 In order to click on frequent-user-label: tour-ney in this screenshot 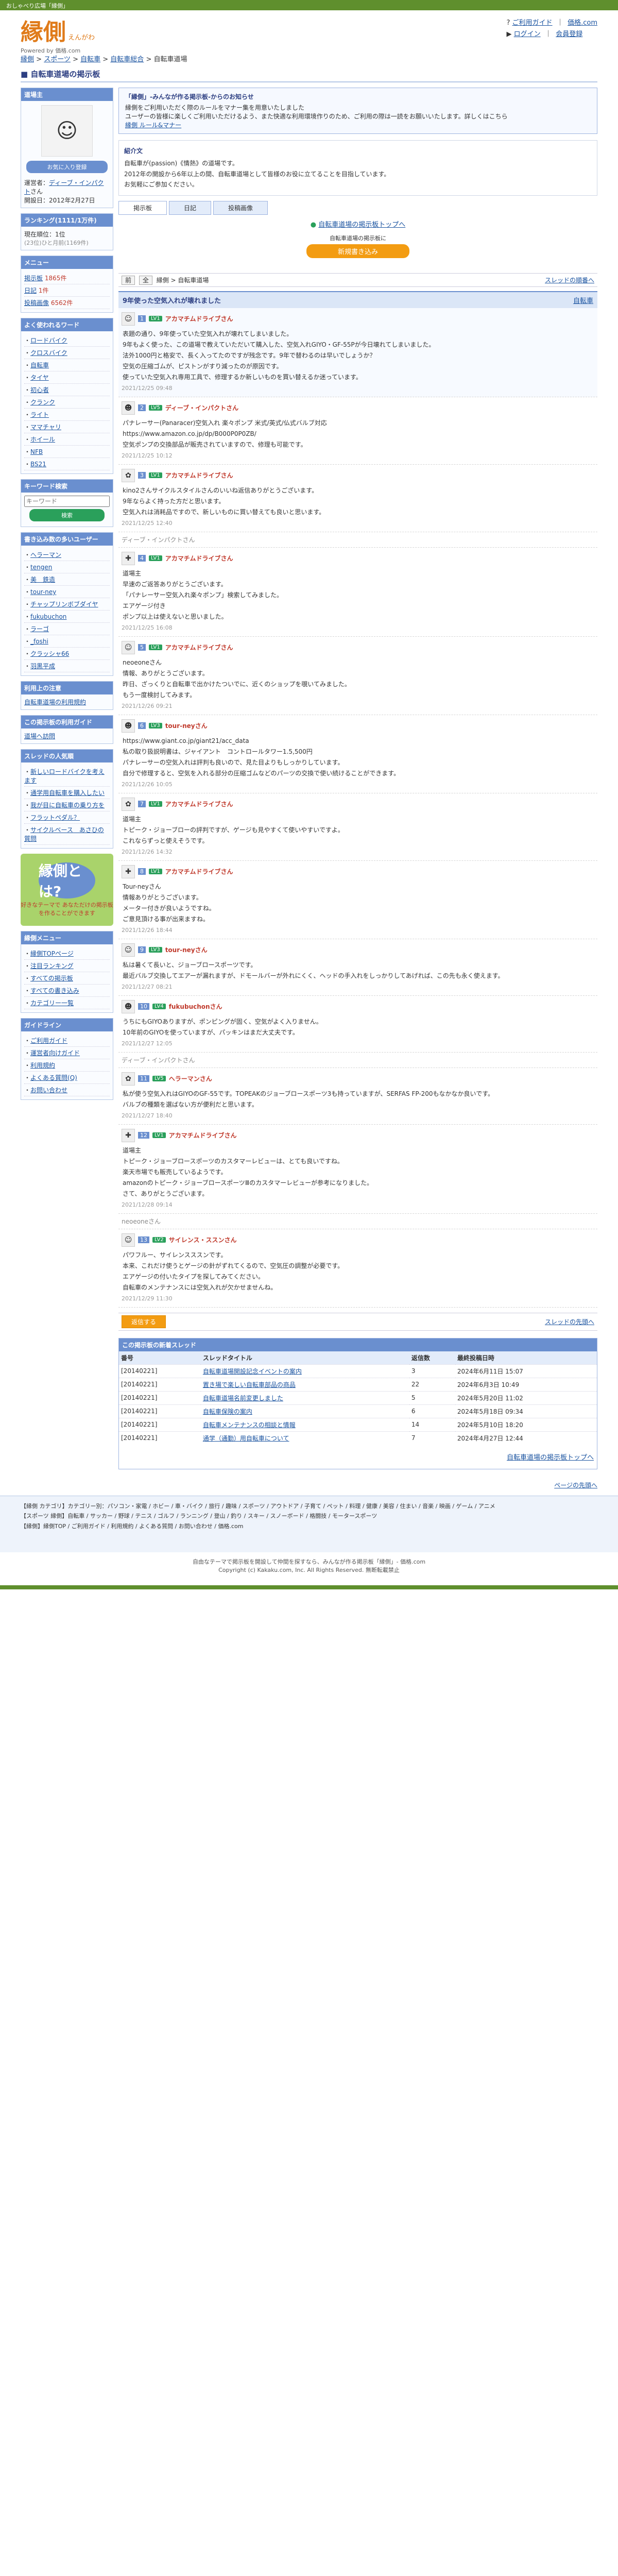, I will do `click(43, 592)`.